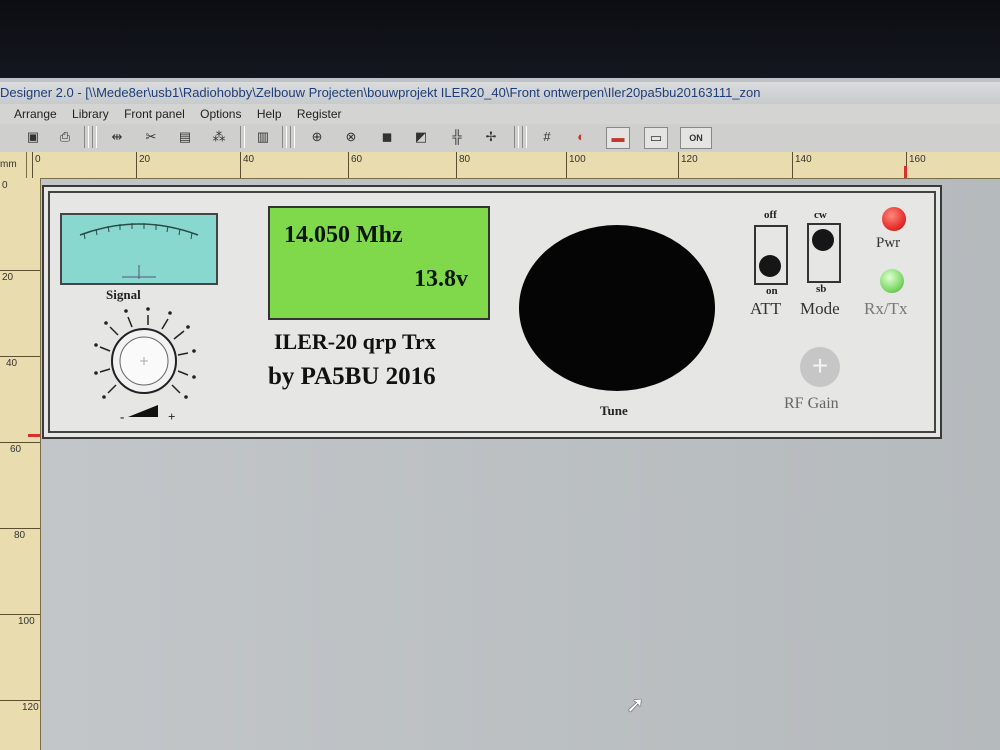 The image size is (1000, 750). I want to click on color-icon: ◐, so click(581, 137).